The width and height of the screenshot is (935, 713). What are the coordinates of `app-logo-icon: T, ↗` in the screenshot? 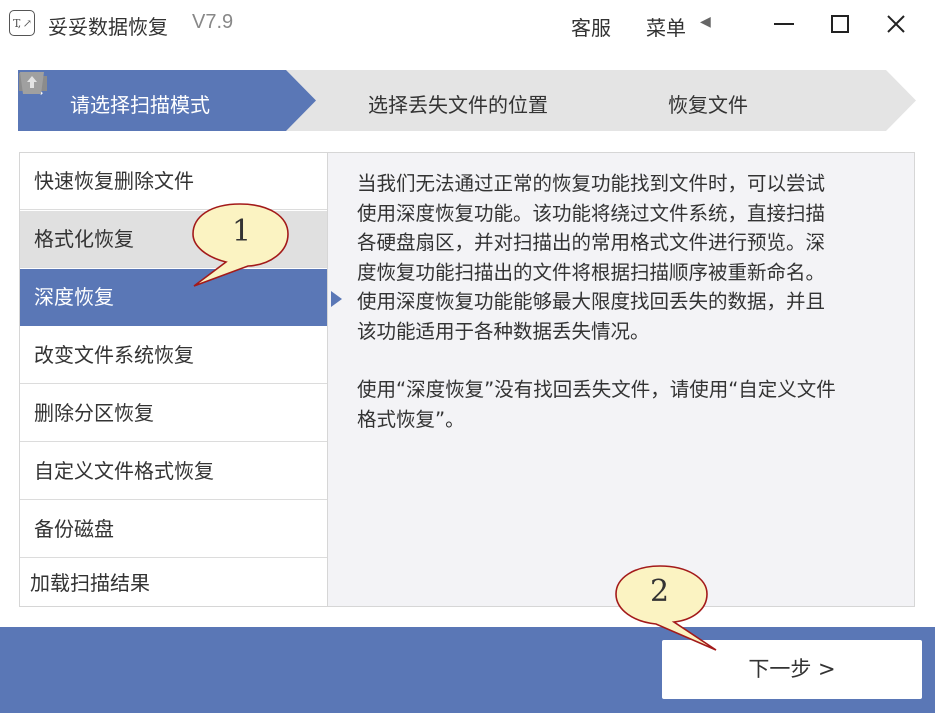 It's located at (22, 23).